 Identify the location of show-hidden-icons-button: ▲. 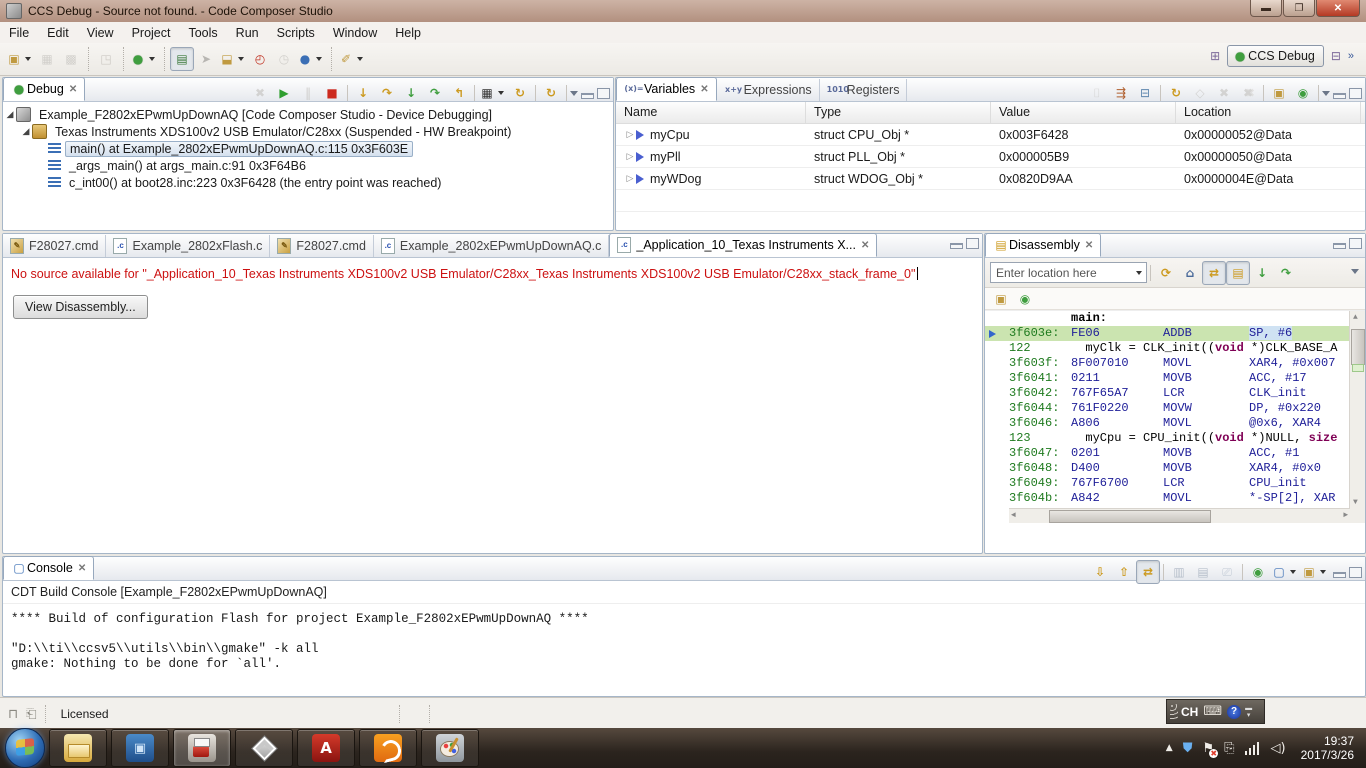
(1169, 748).